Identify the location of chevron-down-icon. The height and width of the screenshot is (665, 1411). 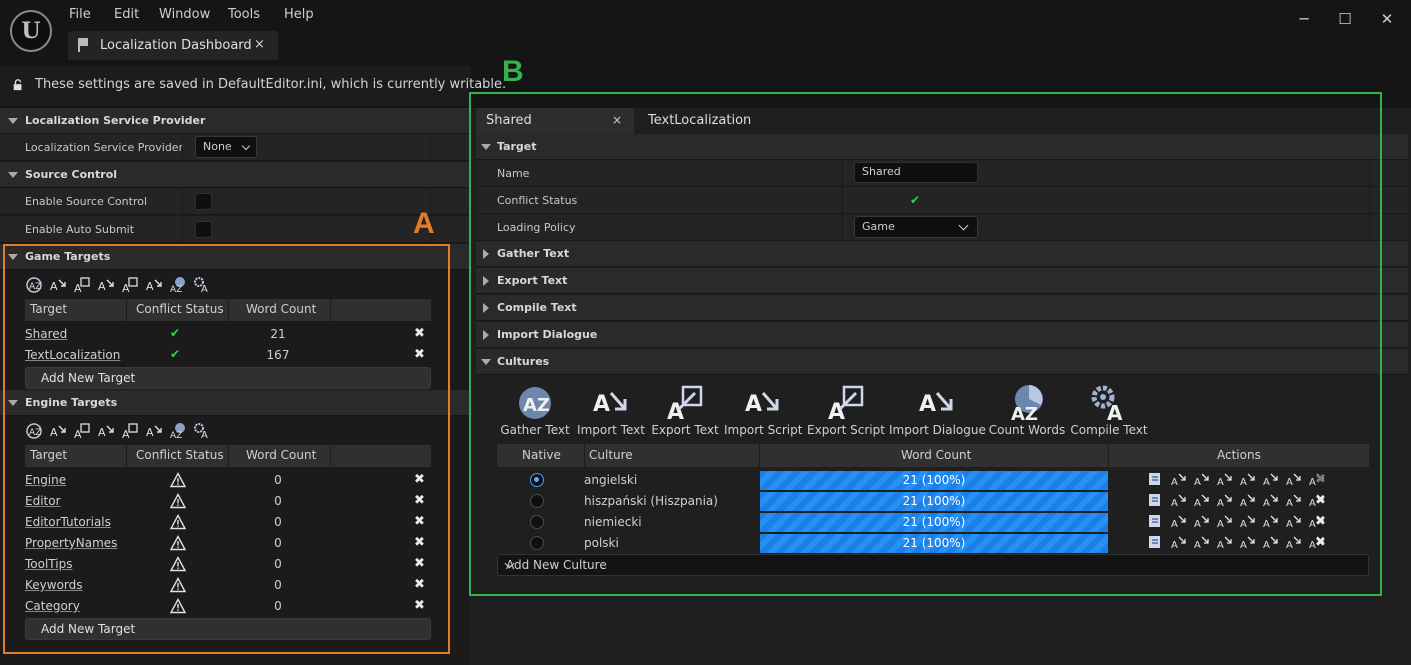
(246, 146).